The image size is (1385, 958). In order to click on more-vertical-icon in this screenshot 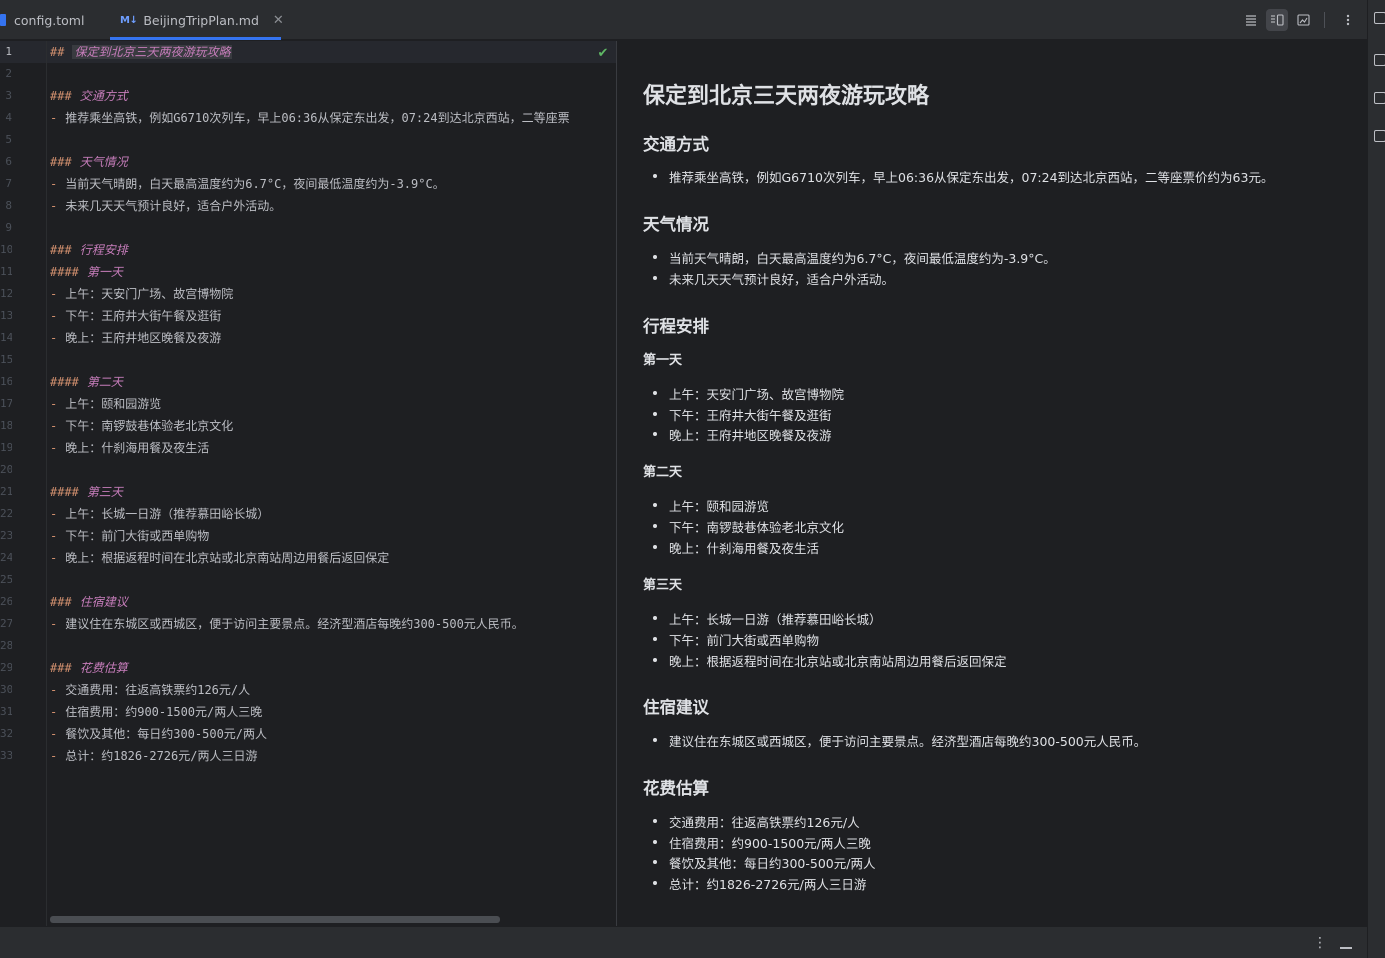, I will do `click(1348, 20)`.